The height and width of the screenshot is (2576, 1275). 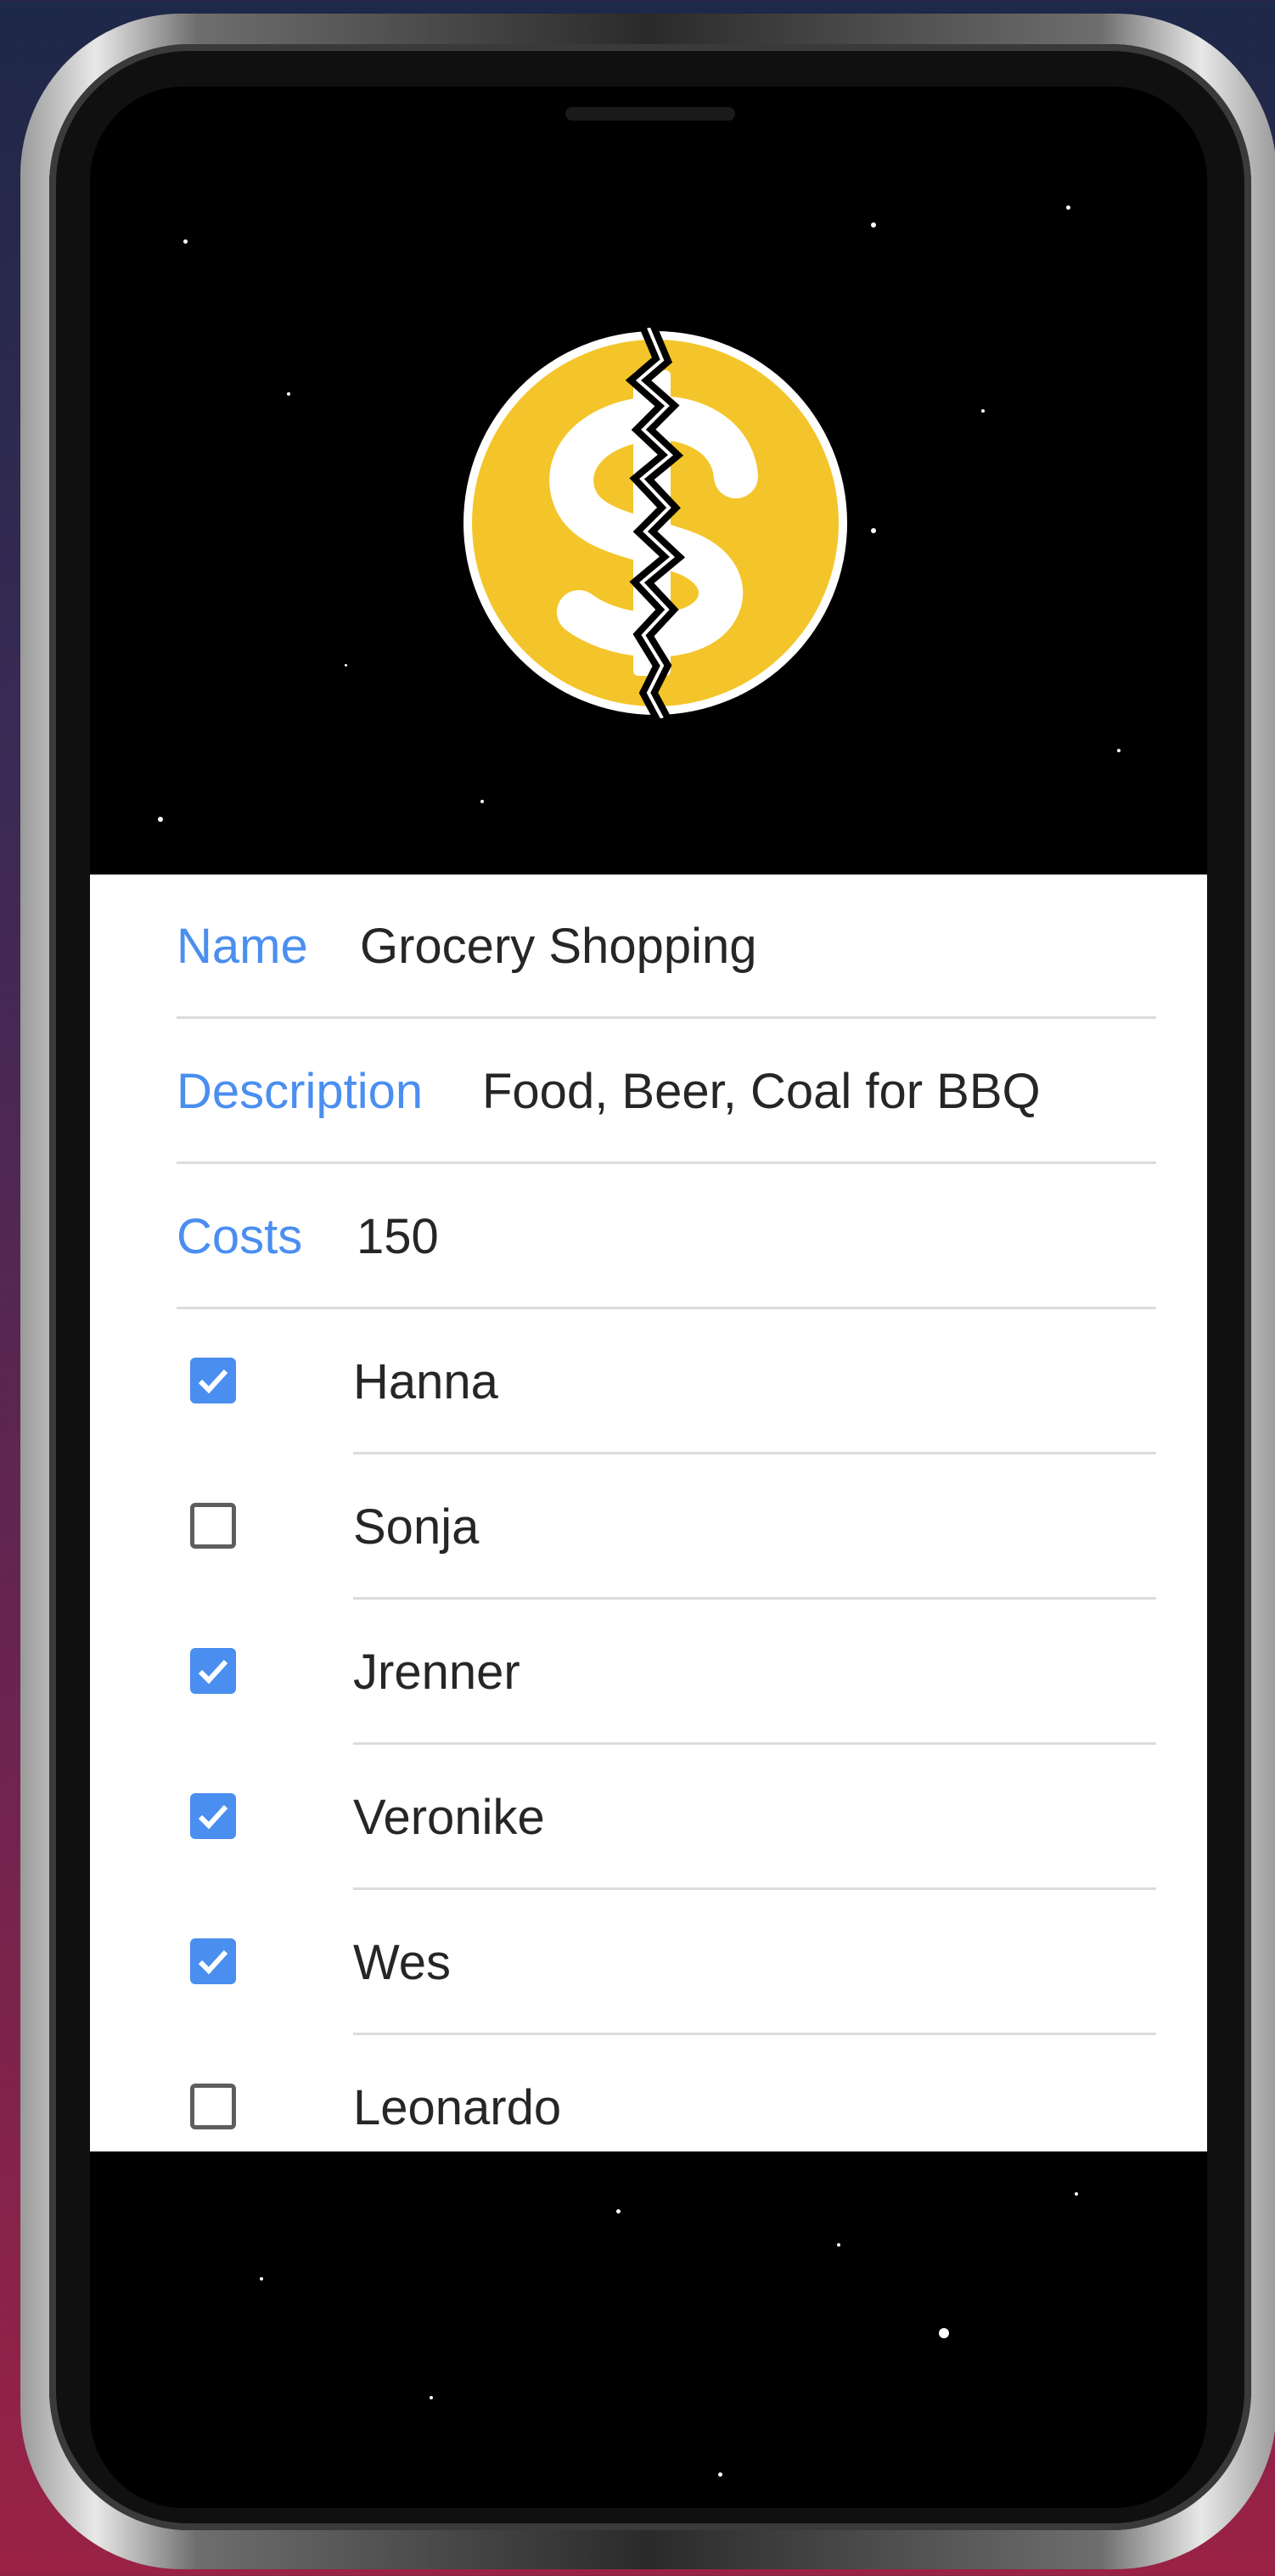 I want to click on participant-row: Veronike, so click(x=648, y=1818).